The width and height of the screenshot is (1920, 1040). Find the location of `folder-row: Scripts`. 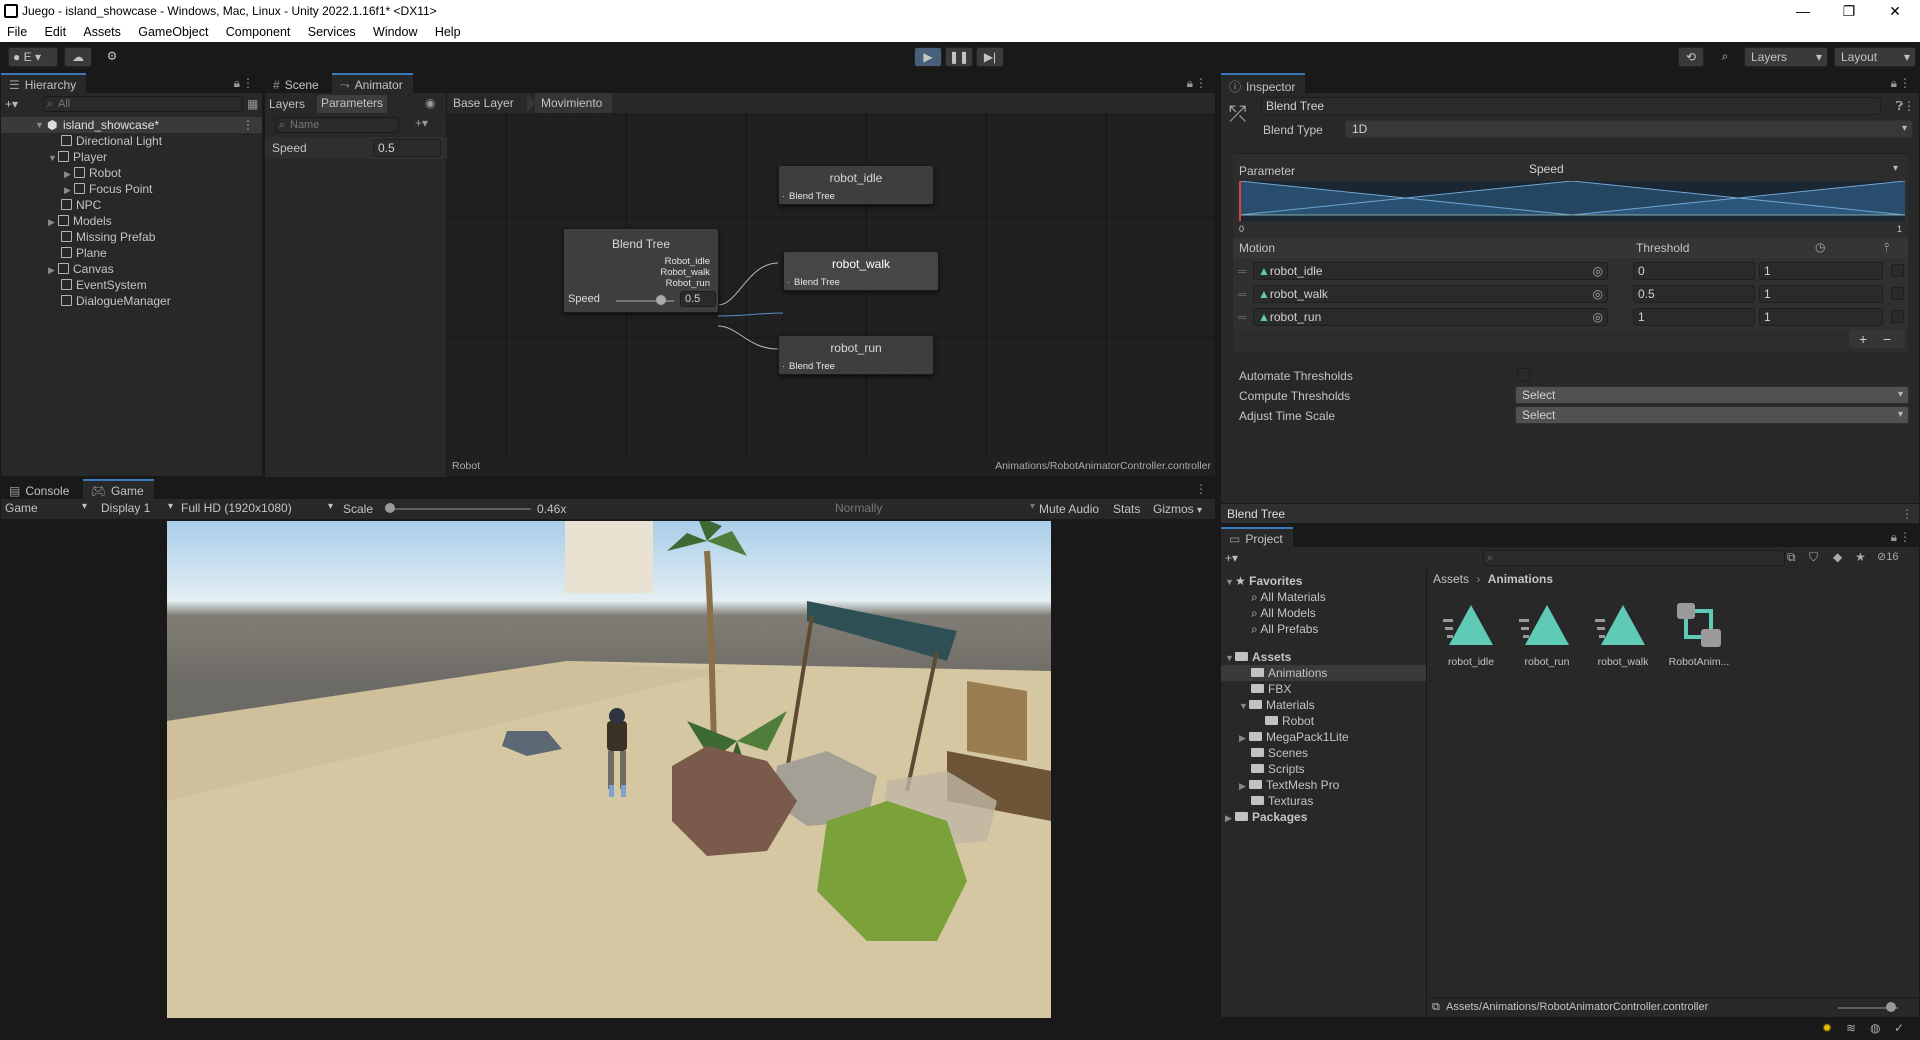

folder-row: Scripts is located at coordinates (1278, 769).